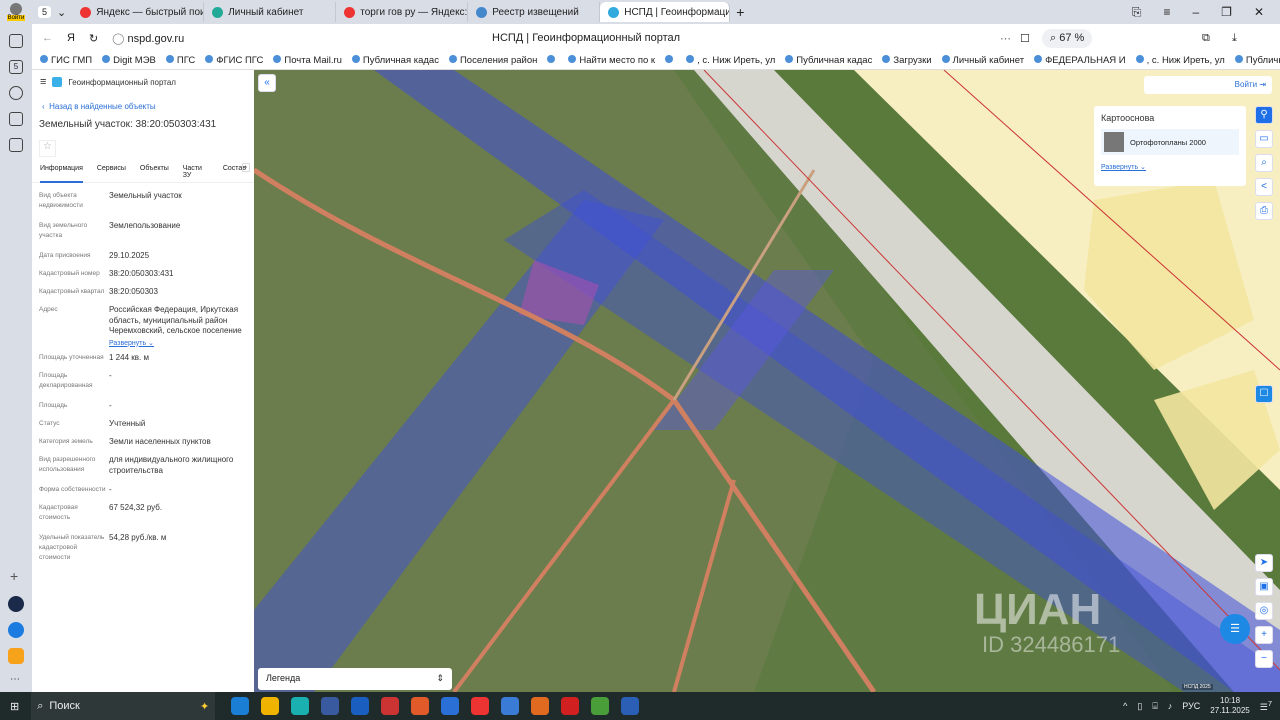  I want to click on back-link: ‹ Назад в найденные объекты, so click(143, 102).